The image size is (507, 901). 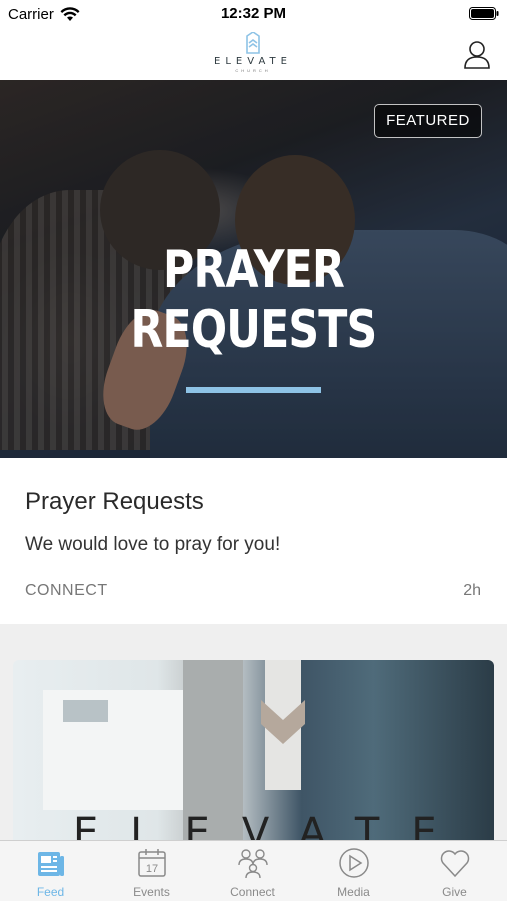 I want to click on featured-badge: FEATURED, so click(x=428, y=121).